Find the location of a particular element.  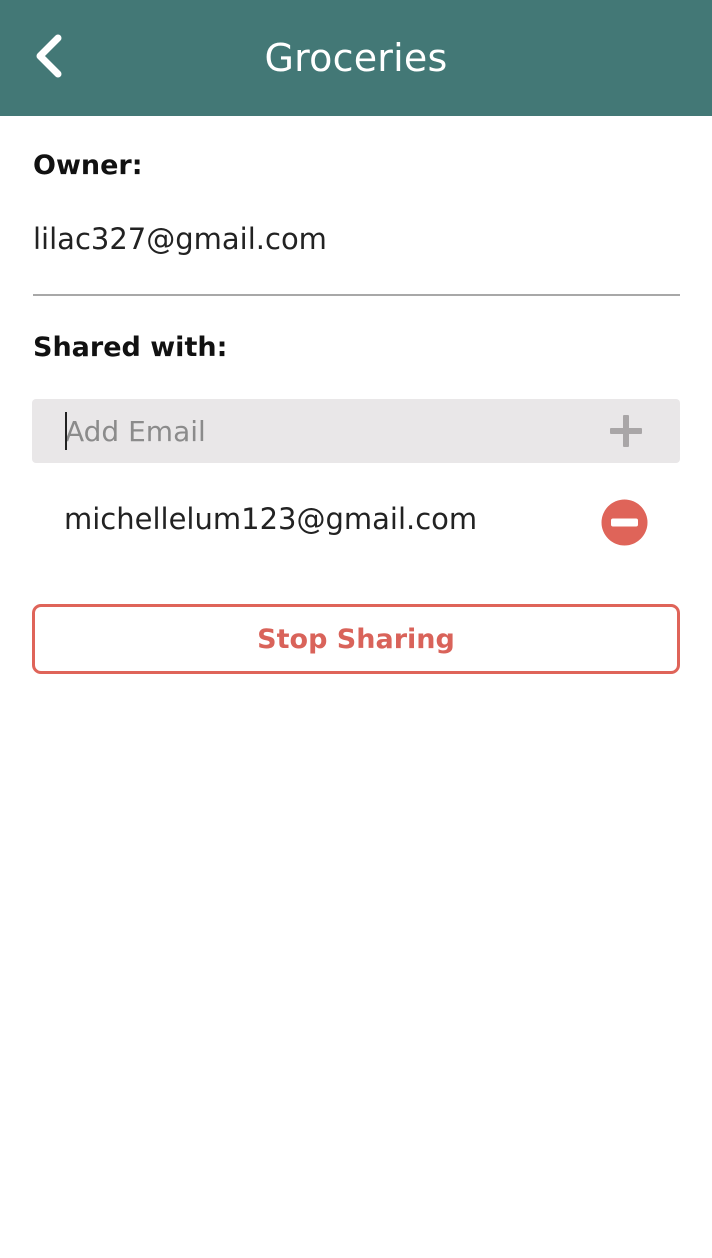

plus-icon is located at coordinates (626, 431).